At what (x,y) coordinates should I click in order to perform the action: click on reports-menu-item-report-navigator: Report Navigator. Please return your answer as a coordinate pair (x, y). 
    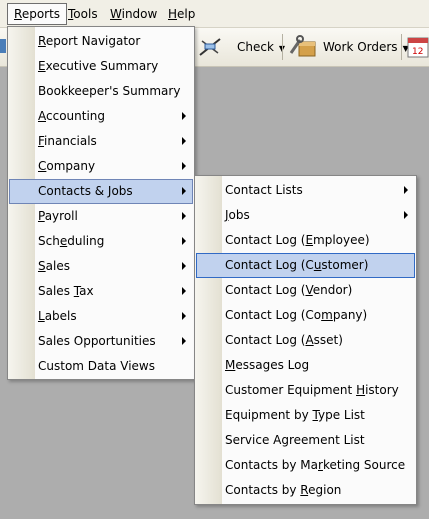
    Looking at the image, I should click on (101, 41).